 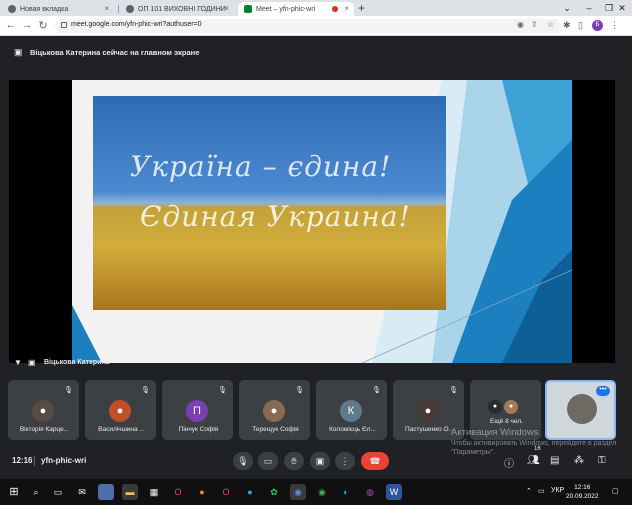 What do you see at coordinates (603, 391) in the screenshot?
I see `more-options-icon: •••` at bounding box center [603, 391].